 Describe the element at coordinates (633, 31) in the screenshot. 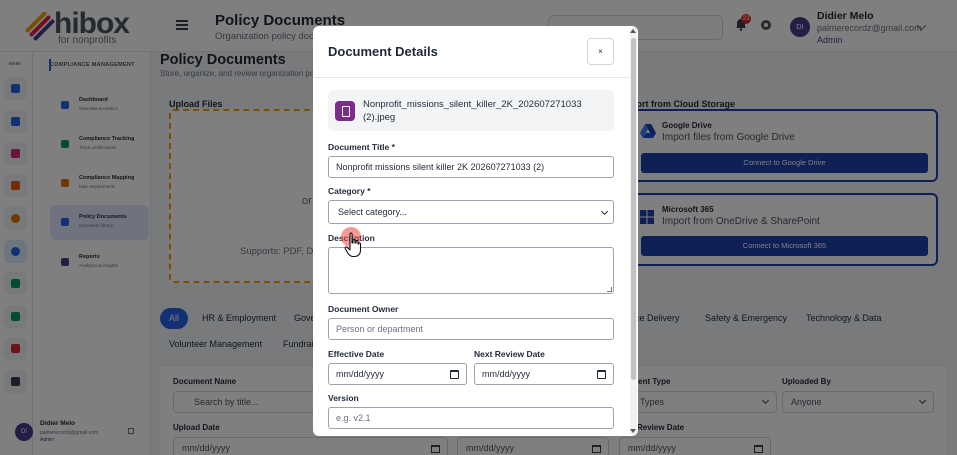

I see `scroll-up-arrow-icon` at that location.